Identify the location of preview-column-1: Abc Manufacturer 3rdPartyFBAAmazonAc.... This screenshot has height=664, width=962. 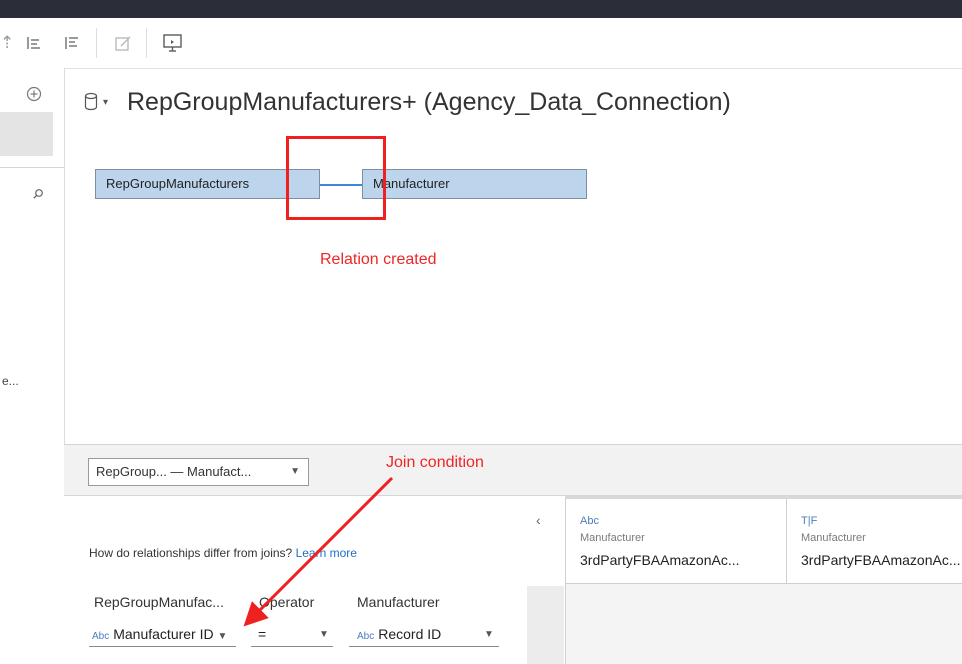
(660, 541).